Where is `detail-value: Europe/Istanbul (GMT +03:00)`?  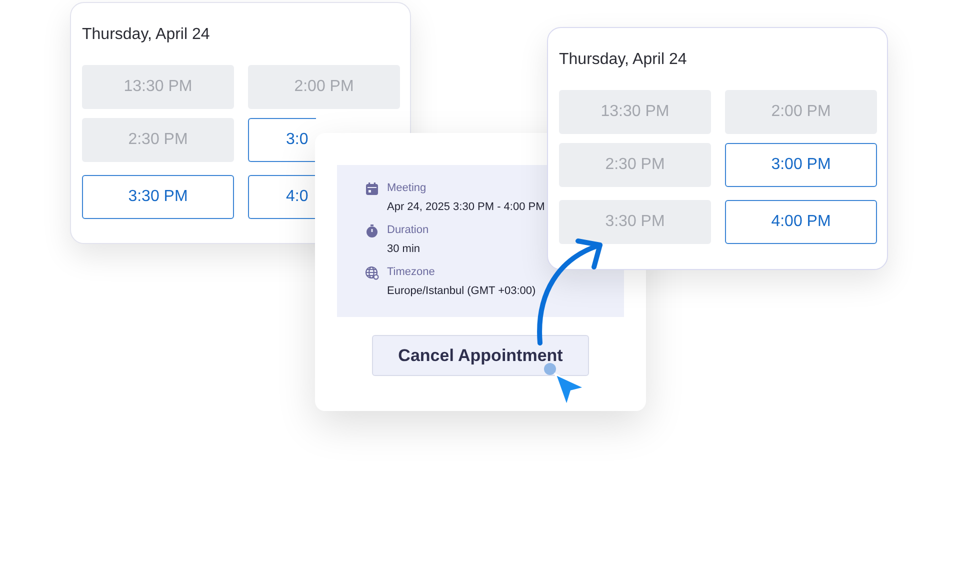
detail-value: Europe/Istanbul (GMT +03:00) is located at coordinates (461, 291).